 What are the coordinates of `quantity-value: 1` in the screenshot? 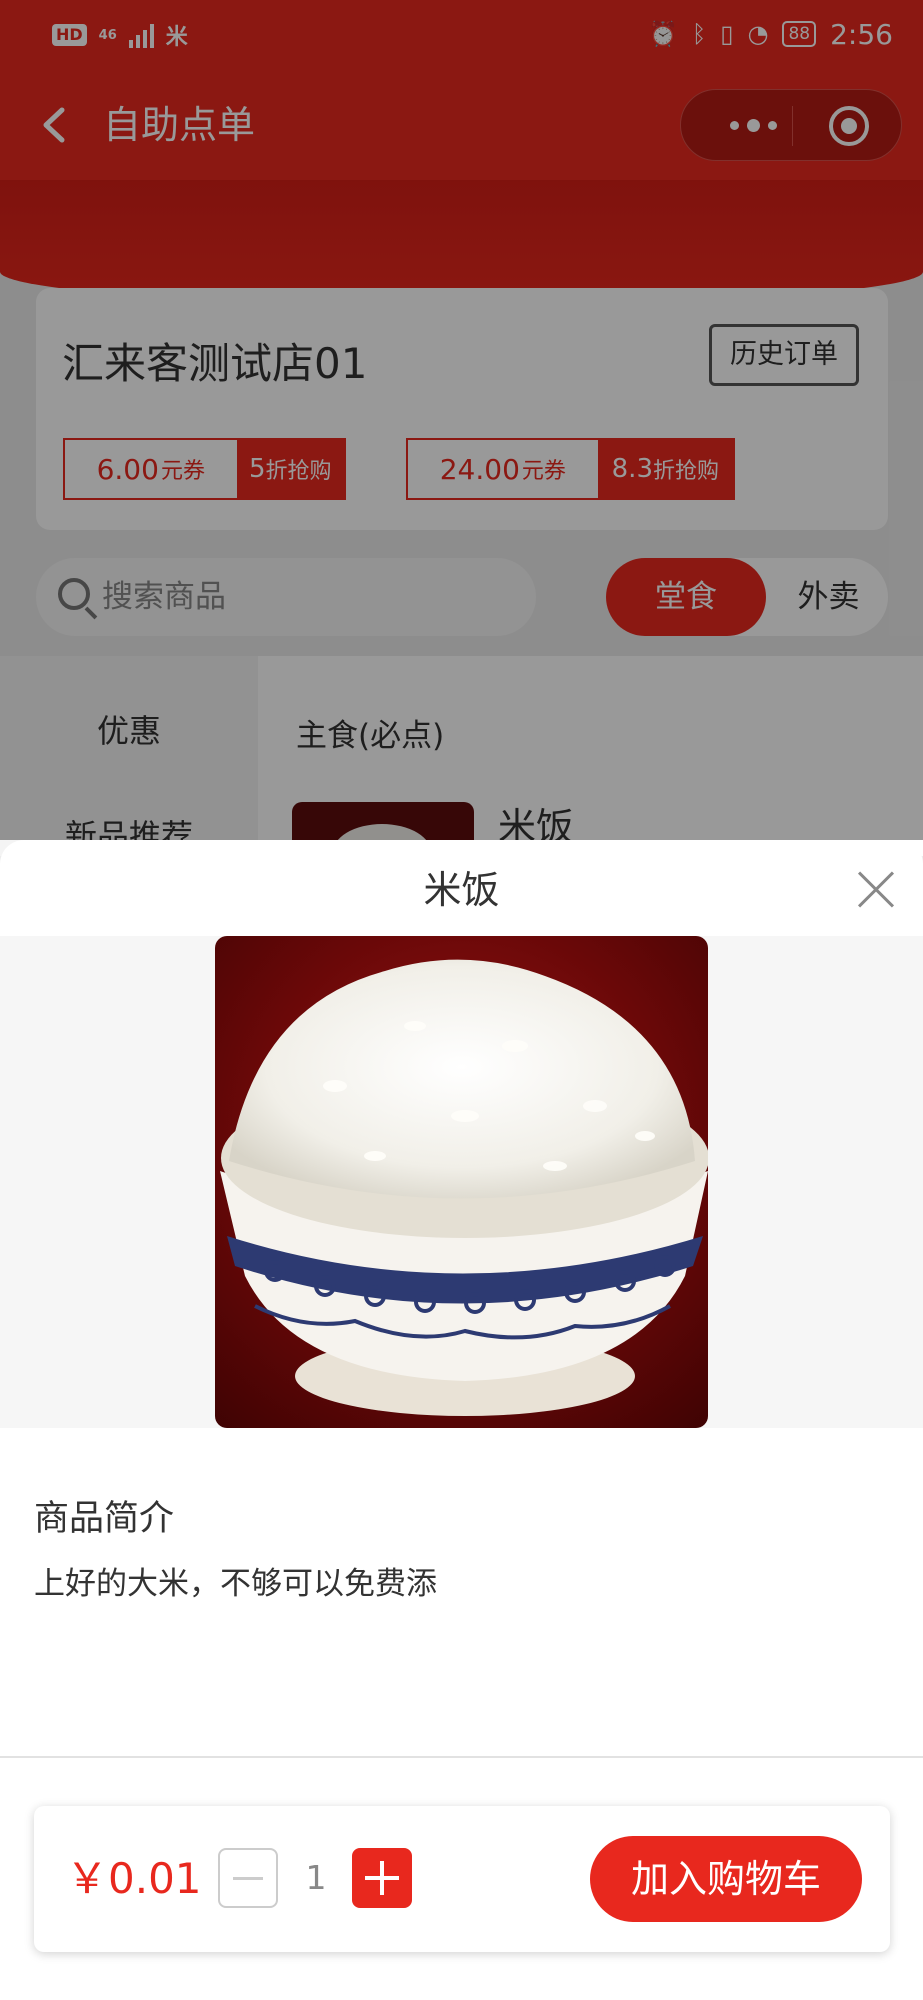 It's located at (316, 1877).